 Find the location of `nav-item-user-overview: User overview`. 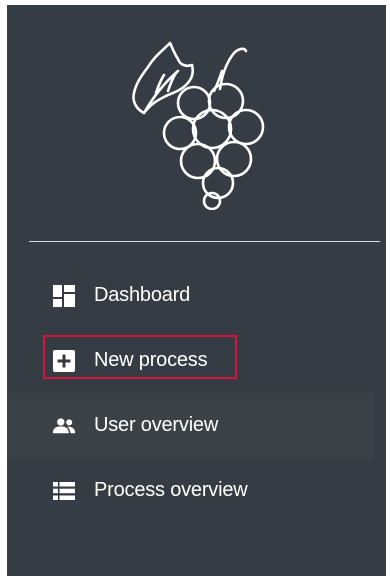

nav-item-user-overview: User overview is located at coordinates (190, 425).